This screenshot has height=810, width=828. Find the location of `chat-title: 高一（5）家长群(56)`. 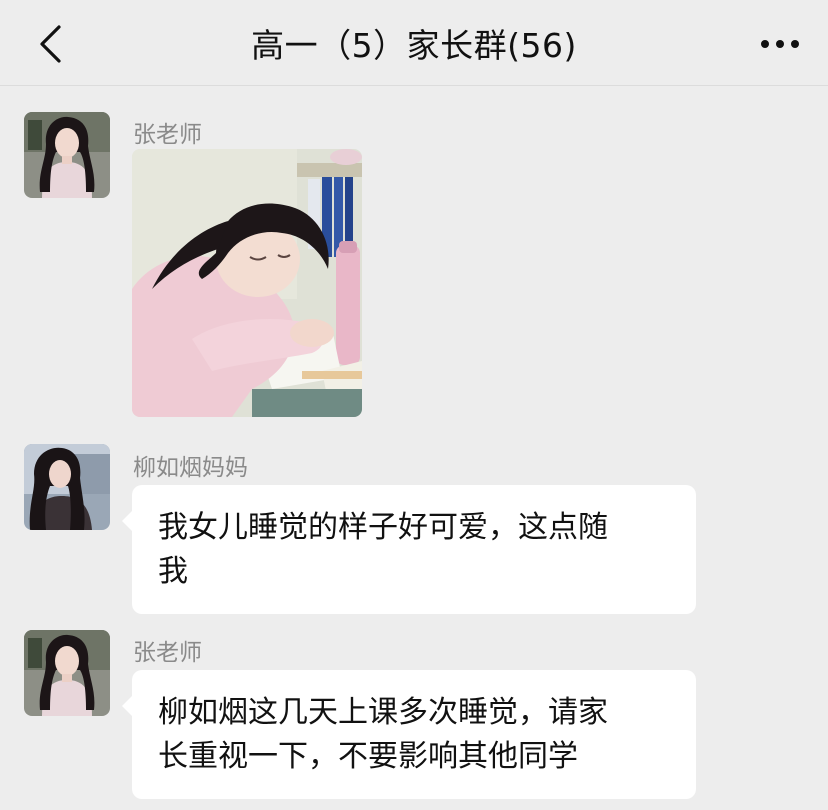

chat-title: 高一（5）家长群(56) is located at coordinates (414, 45).